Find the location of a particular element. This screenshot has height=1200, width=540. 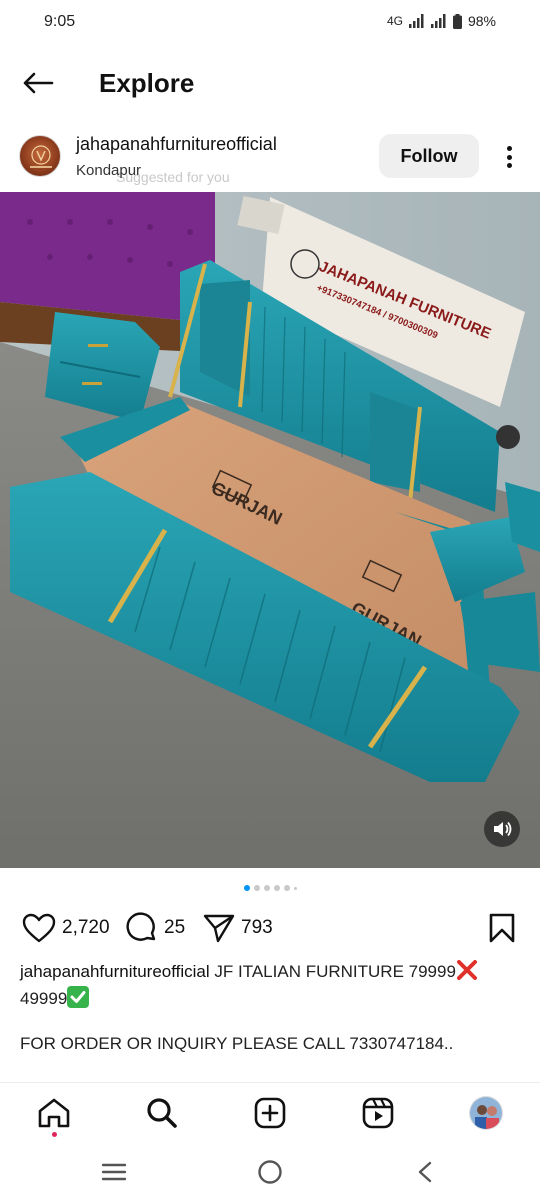

signal-icon is located at coordinates (416, 21).